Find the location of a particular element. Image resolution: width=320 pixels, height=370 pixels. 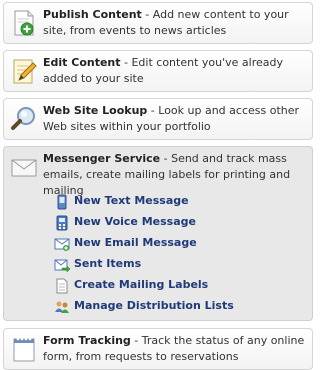

manage-distribution-lists-label: Manage Distribution Lists is located at coordinates (154, 305).